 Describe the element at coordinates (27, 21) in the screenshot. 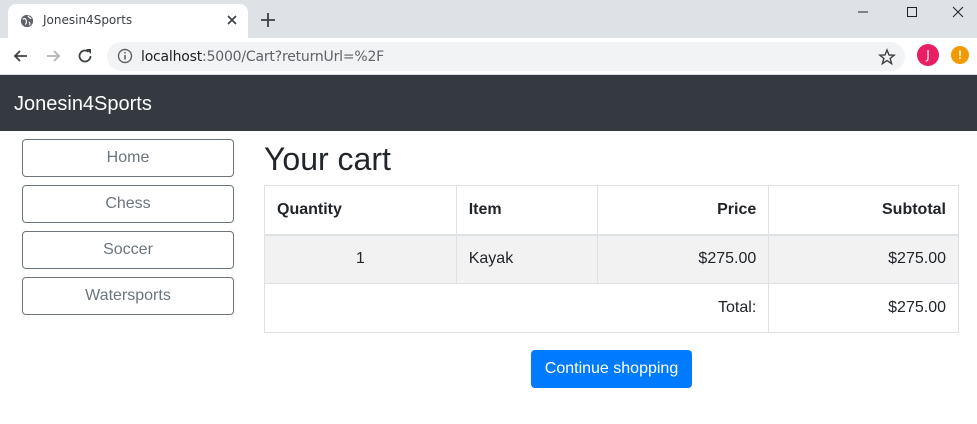

I see `globe-icon` at that location.